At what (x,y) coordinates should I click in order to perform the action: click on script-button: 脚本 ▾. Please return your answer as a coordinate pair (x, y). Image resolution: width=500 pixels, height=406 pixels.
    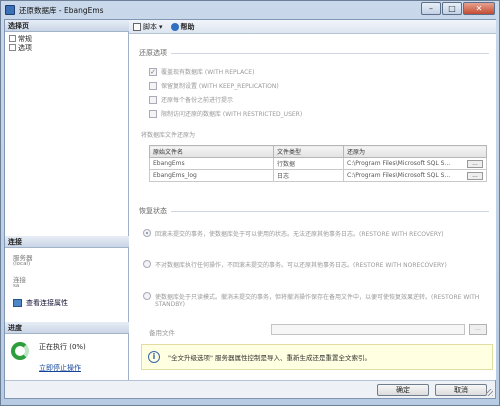
    Looking at the image, I should click on (148, 27).